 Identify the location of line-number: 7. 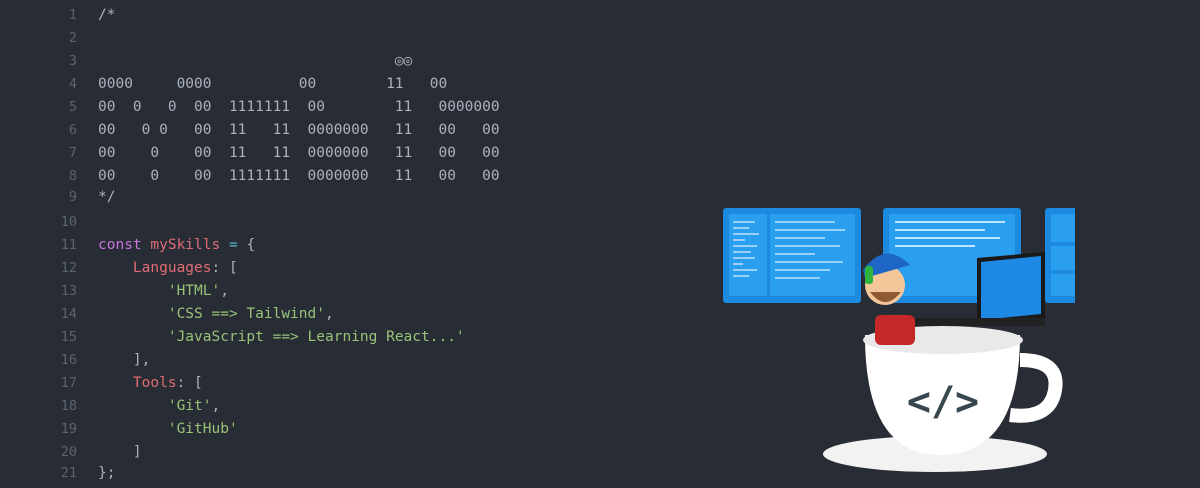
(72, 153).